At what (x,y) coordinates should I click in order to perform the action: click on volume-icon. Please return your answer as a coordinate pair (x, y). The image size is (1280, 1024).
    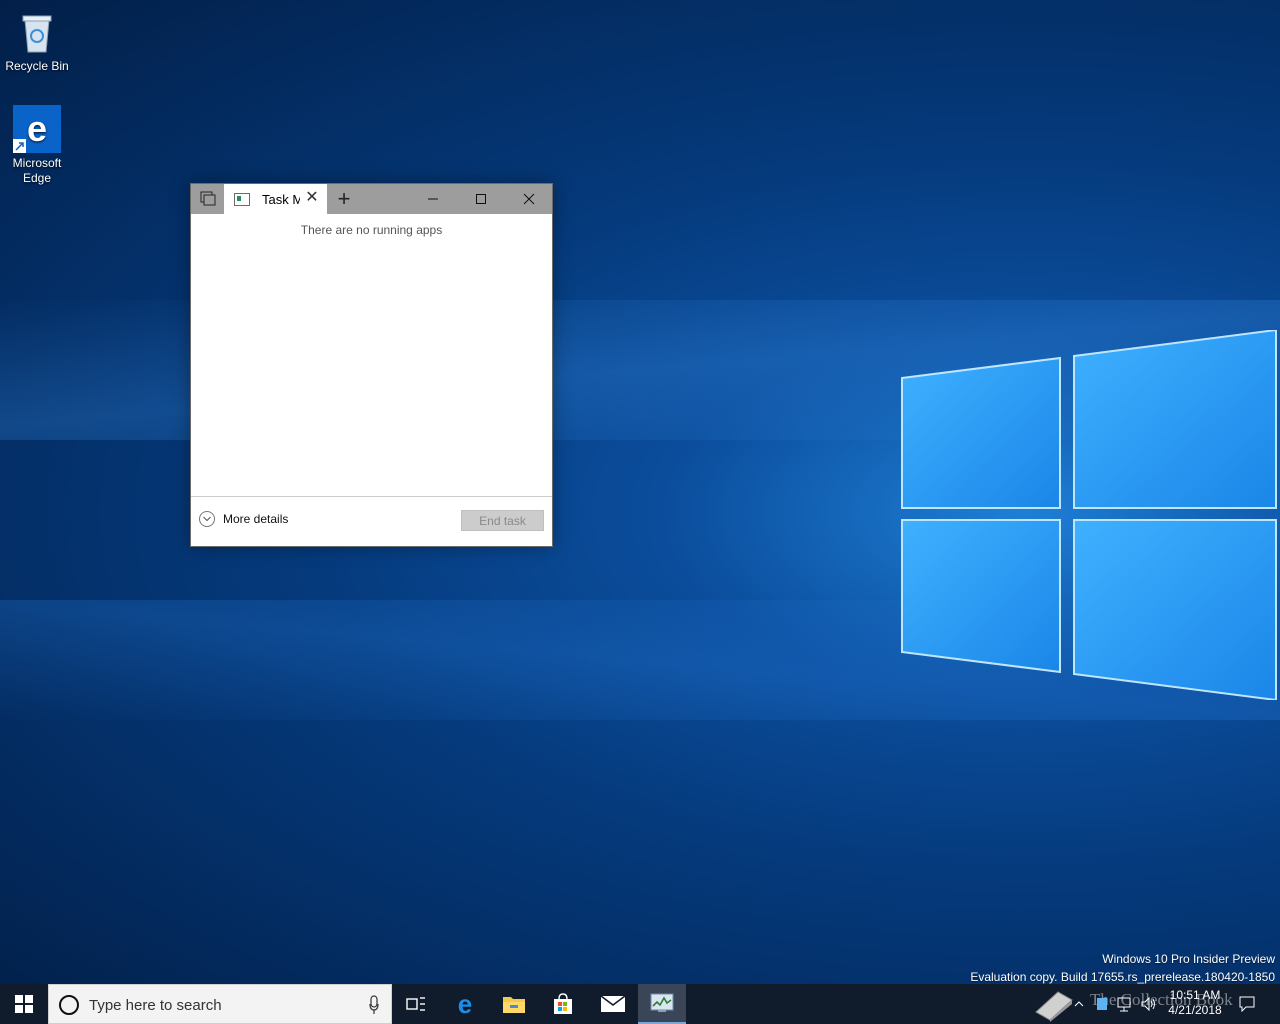
    Looking at the image, I should click on (1148, 1004).